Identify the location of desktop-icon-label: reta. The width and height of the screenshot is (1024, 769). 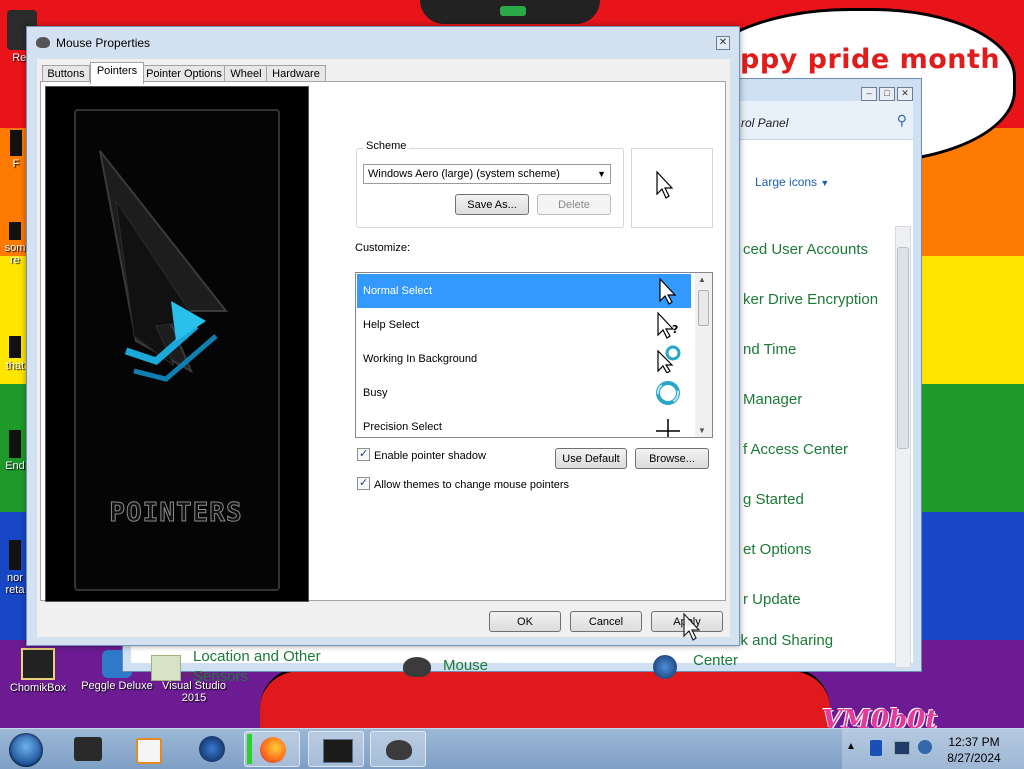
(15, 590).